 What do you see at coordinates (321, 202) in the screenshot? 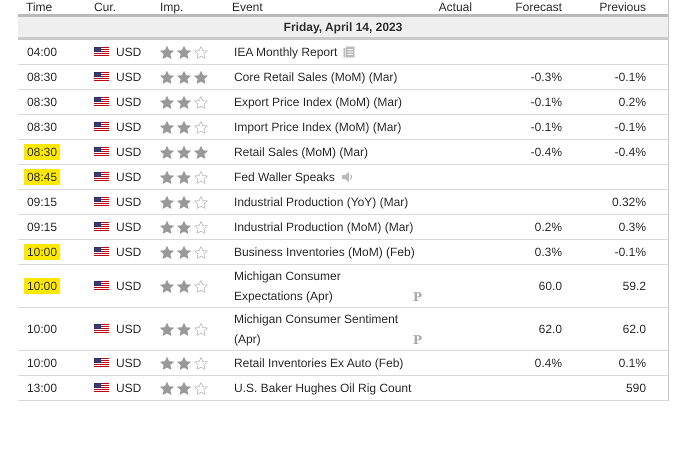
I see `event-link: Industrial Production (YoY) (Mar)` at bounding box center [321, 202].